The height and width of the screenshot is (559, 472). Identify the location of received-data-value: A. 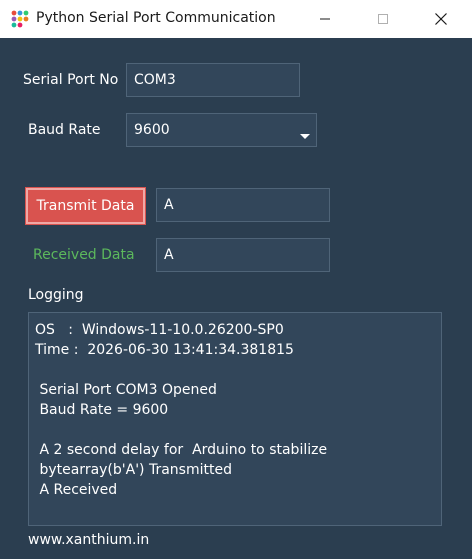
(169, 255).